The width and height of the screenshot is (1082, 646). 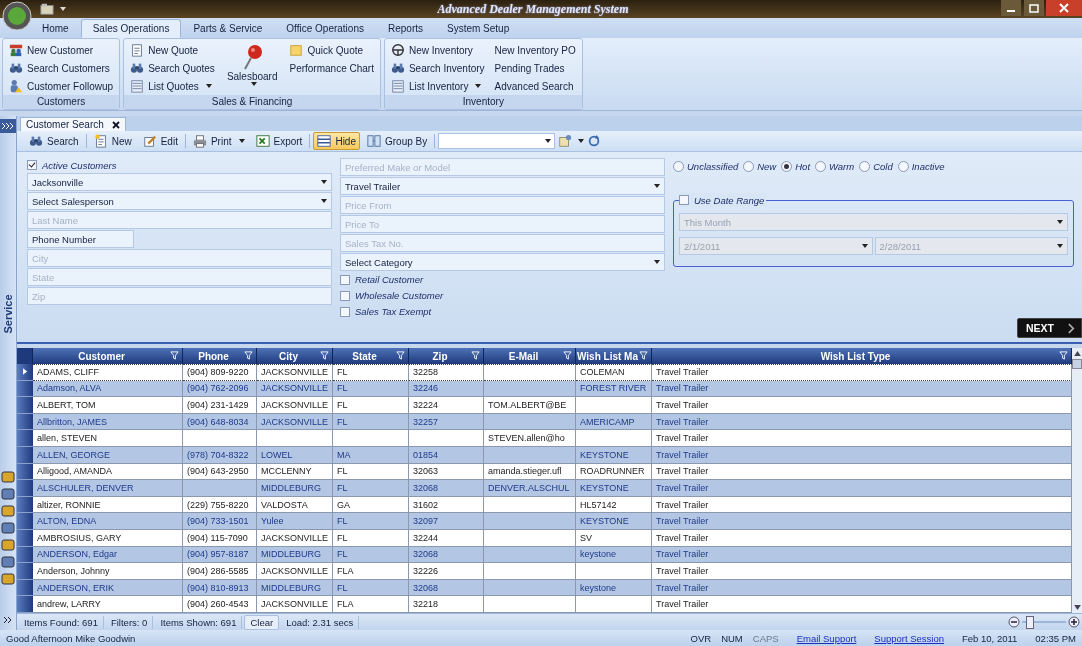 What do you see at coordinates (1074, 622) in the screenshot?
I see `zoom-in-icon` at bounding box center [1074, 622].